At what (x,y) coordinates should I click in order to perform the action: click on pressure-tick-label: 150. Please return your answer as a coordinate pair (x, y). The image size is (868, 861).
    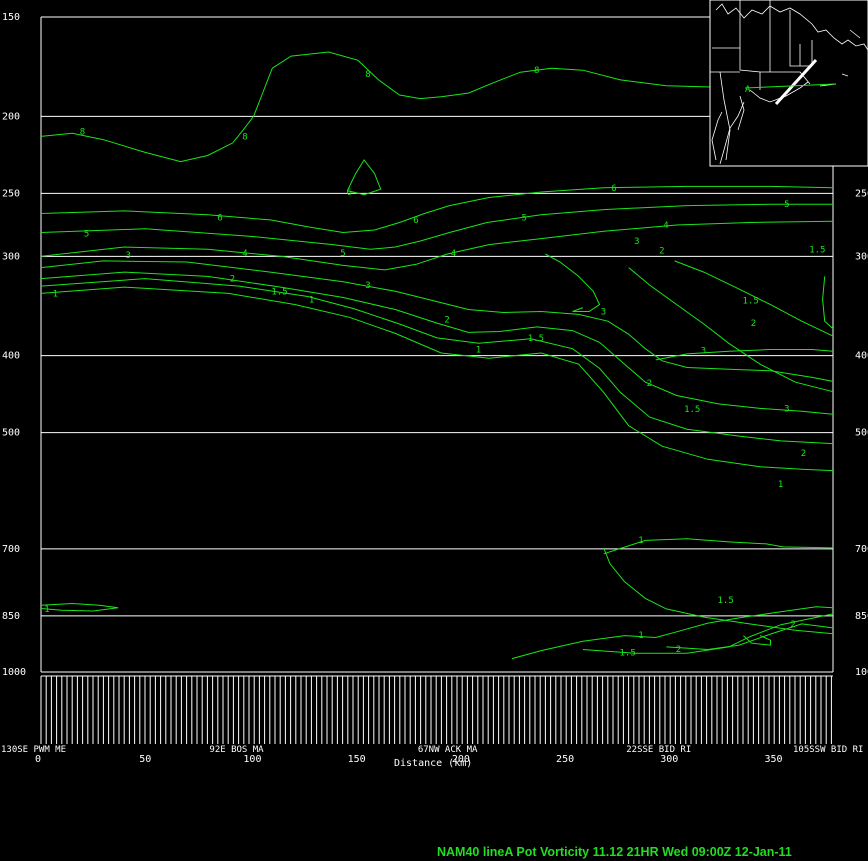
    Looking at the image, I should click on (11, 17).